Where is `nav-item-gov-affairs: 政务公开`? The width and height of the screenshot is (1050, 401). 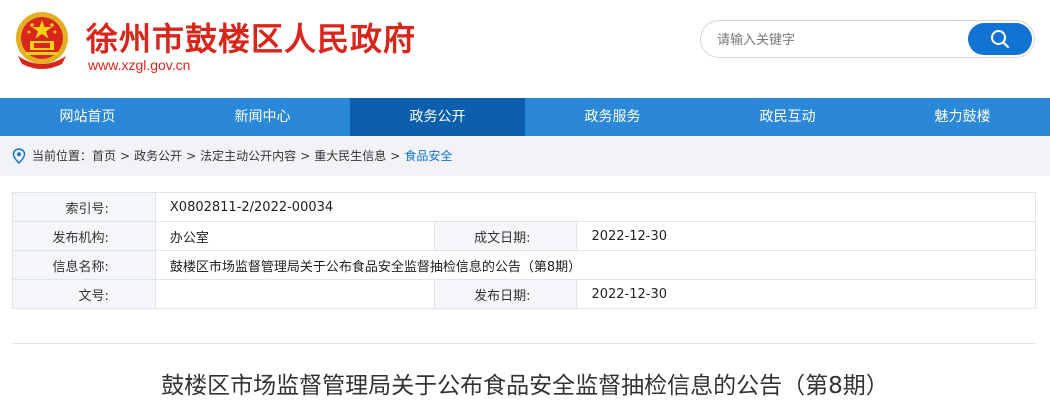
nav-item-gov-affairs: 政务公开 is located at coordinates (437, 117).